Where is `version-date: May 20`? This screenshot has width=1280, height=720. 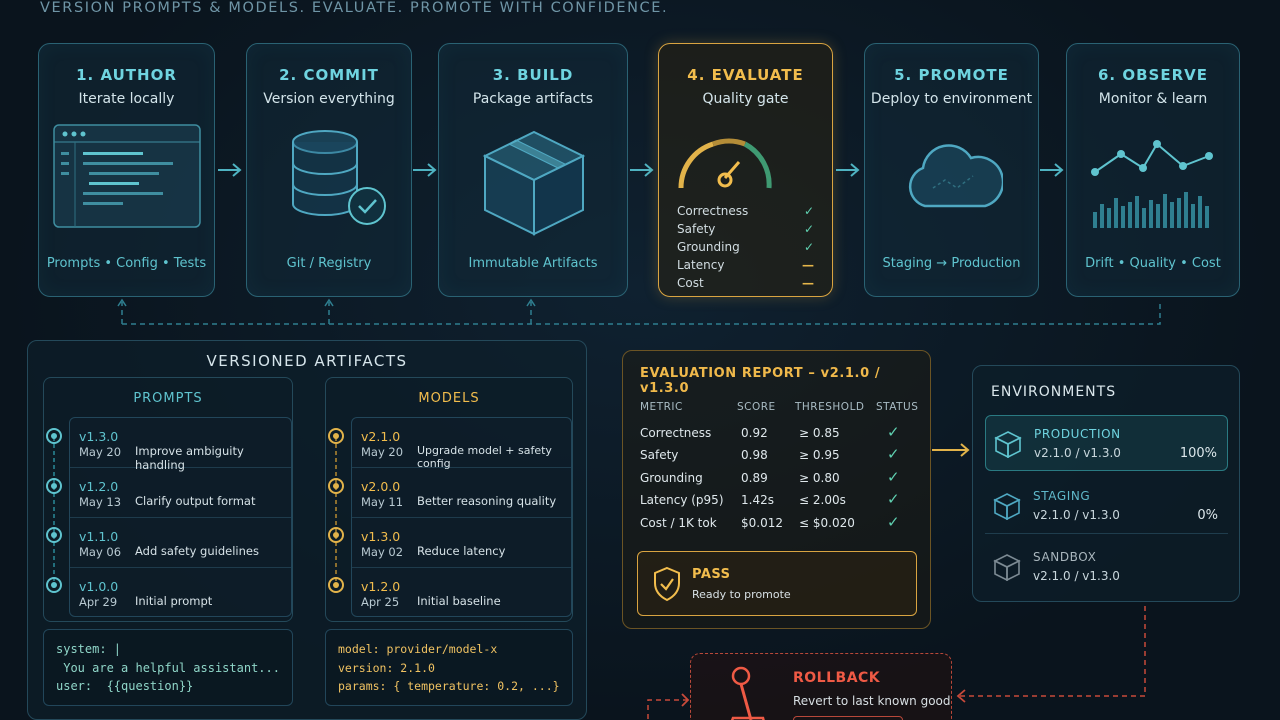
version-date: May 20 is located at coordinates (100, 452).